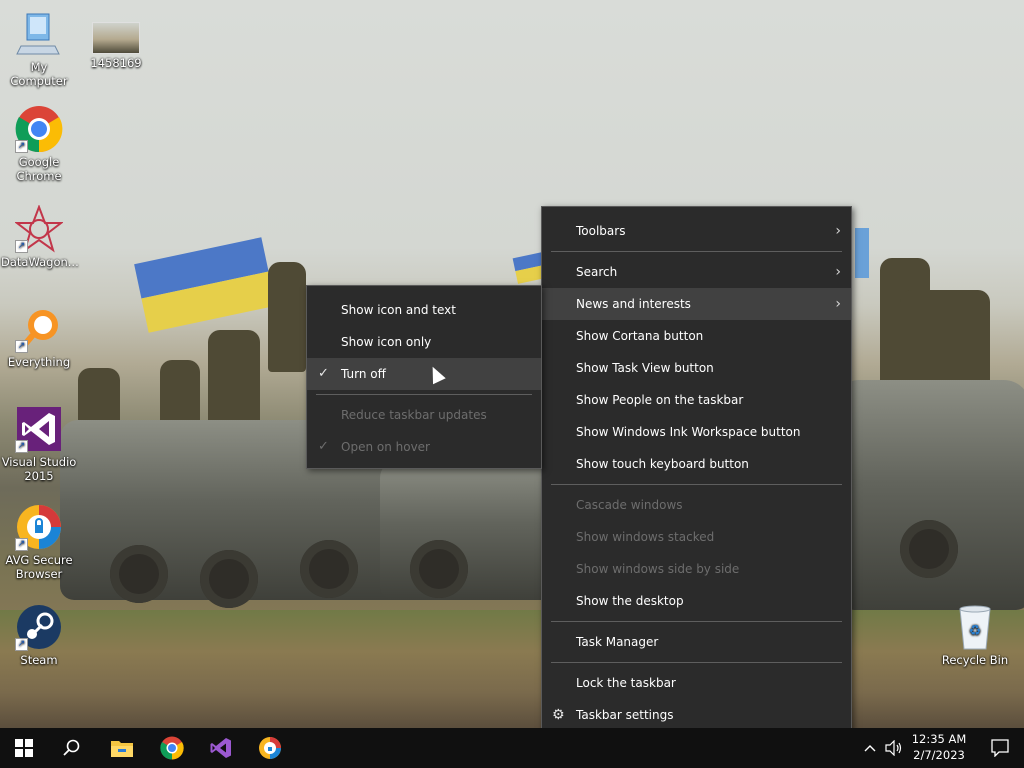 Image resolution: width=1024 pixels, height=768 pixels. What do you see at coordinates (39, 74) in the screenshot?
I see `desktop-icon-label: My Computer` at bounding box center [39, 74].